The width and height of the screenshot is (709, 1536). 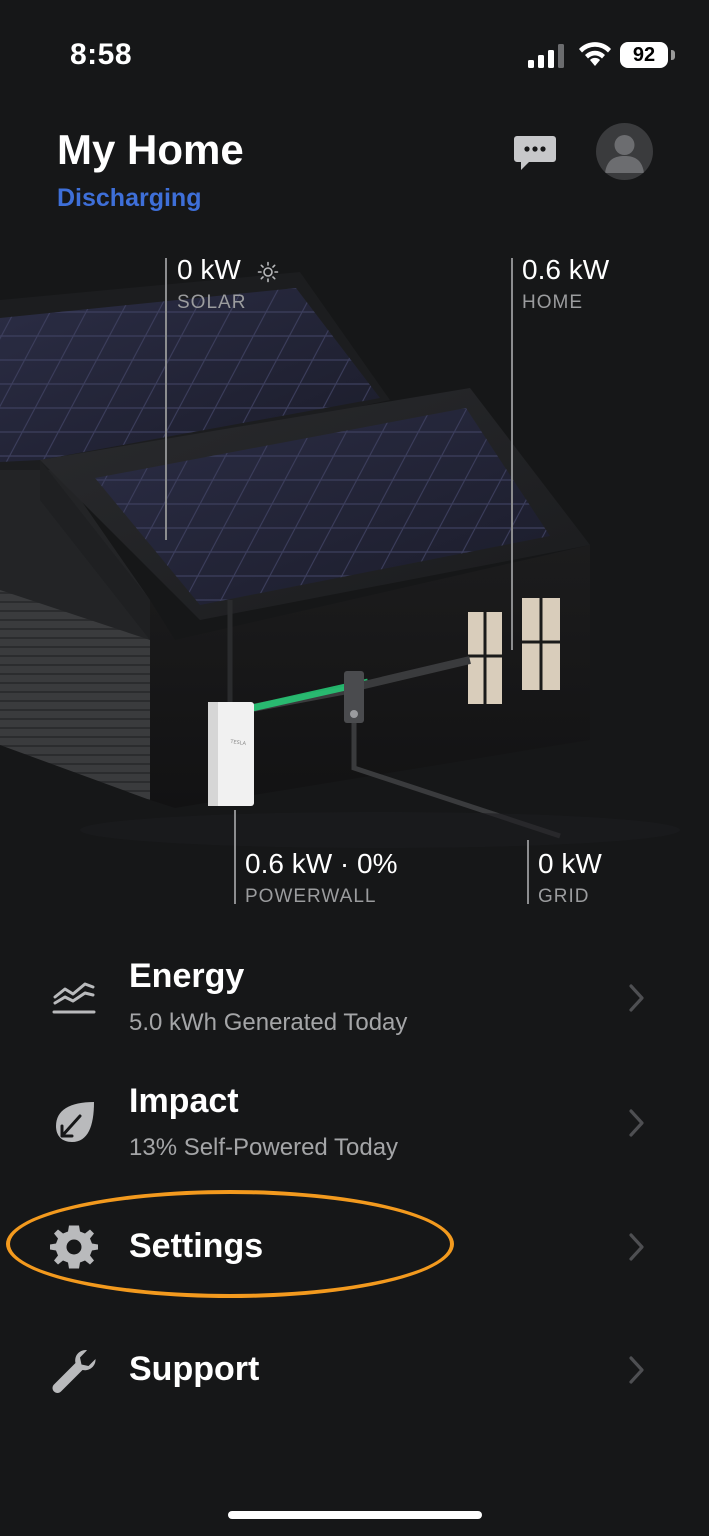 What do you see at coordinates (552, 302) in the screenshot?
I see `home-label: HOME` at bounding box center [552, 302].